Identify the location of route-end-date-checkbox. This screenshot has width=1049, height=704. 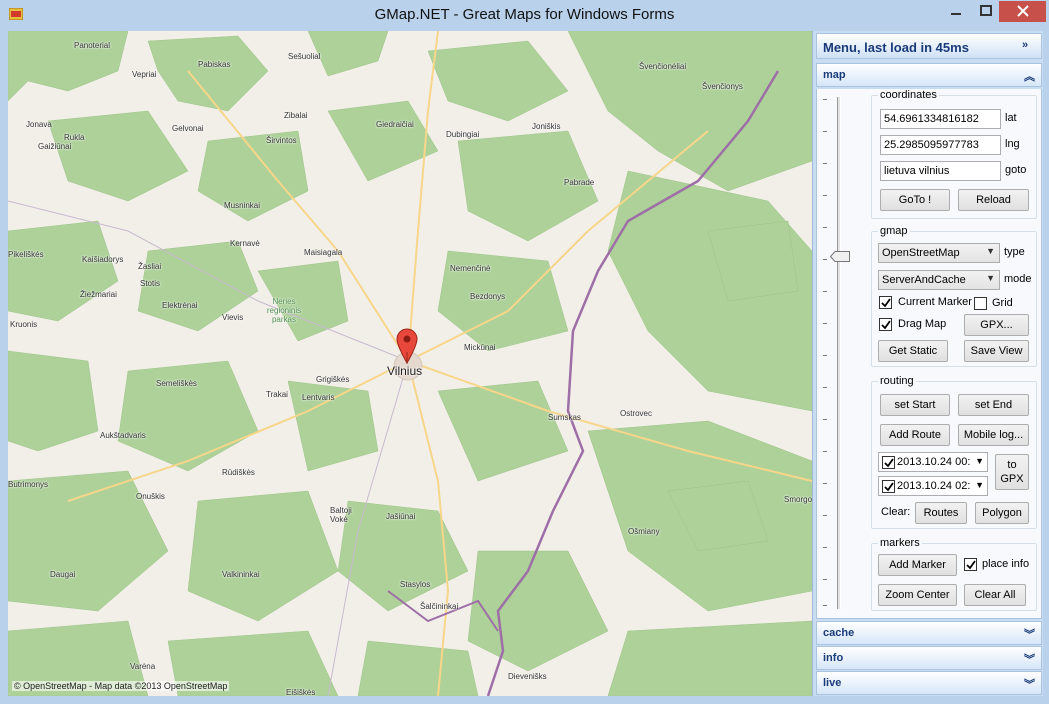
(888, 486).